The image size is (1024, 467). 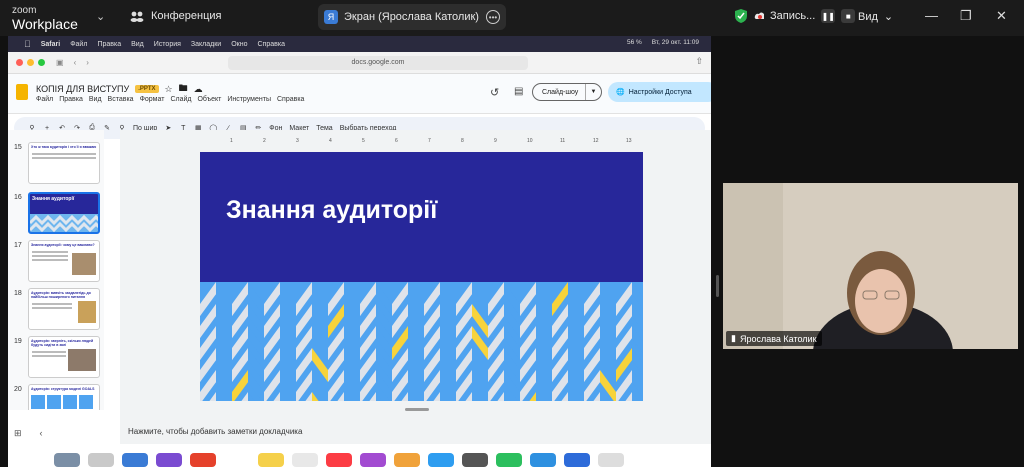 What do you see at coordinates (30, 62) in the screenshot?
I see `minimize-window-icon` at bounding box center [30, 62].